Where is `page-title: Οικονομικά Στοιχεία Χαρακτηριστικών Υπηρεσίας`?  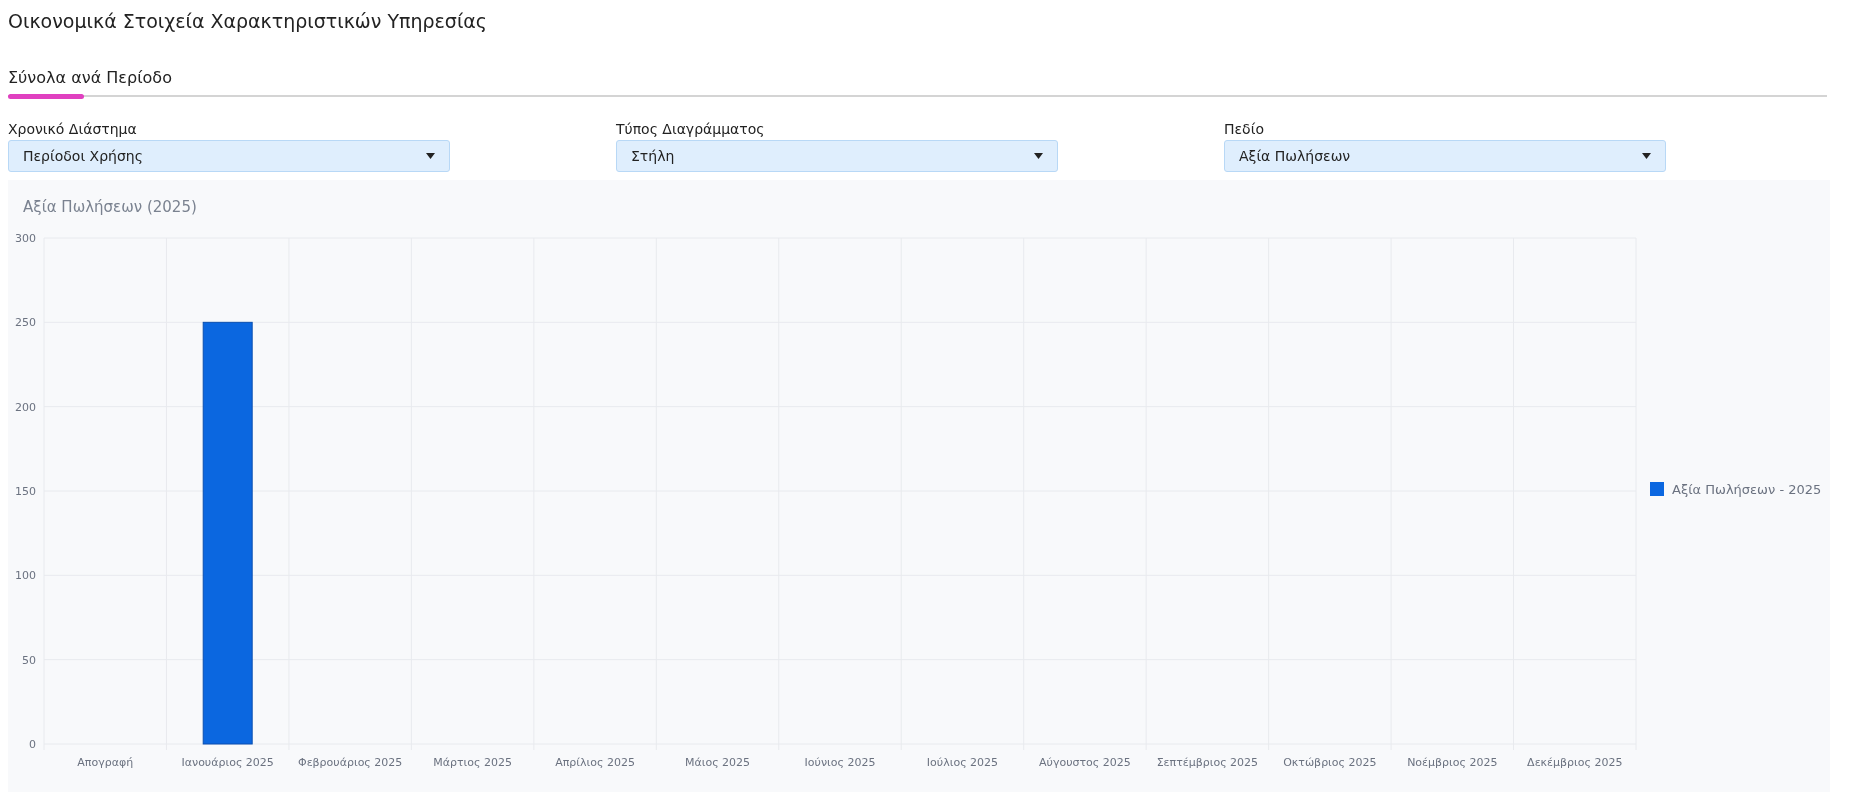
page-title: Οικονομικά Στοιχεία Χαρακτηριστικών Υπηρεσίας is located at coordinates (248, 22).